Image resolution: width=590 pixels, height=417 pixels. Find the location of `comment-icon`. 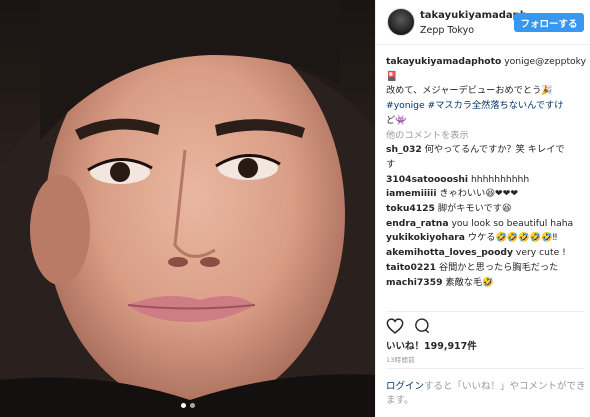

comment-icon is located at coordinates (421, 325).